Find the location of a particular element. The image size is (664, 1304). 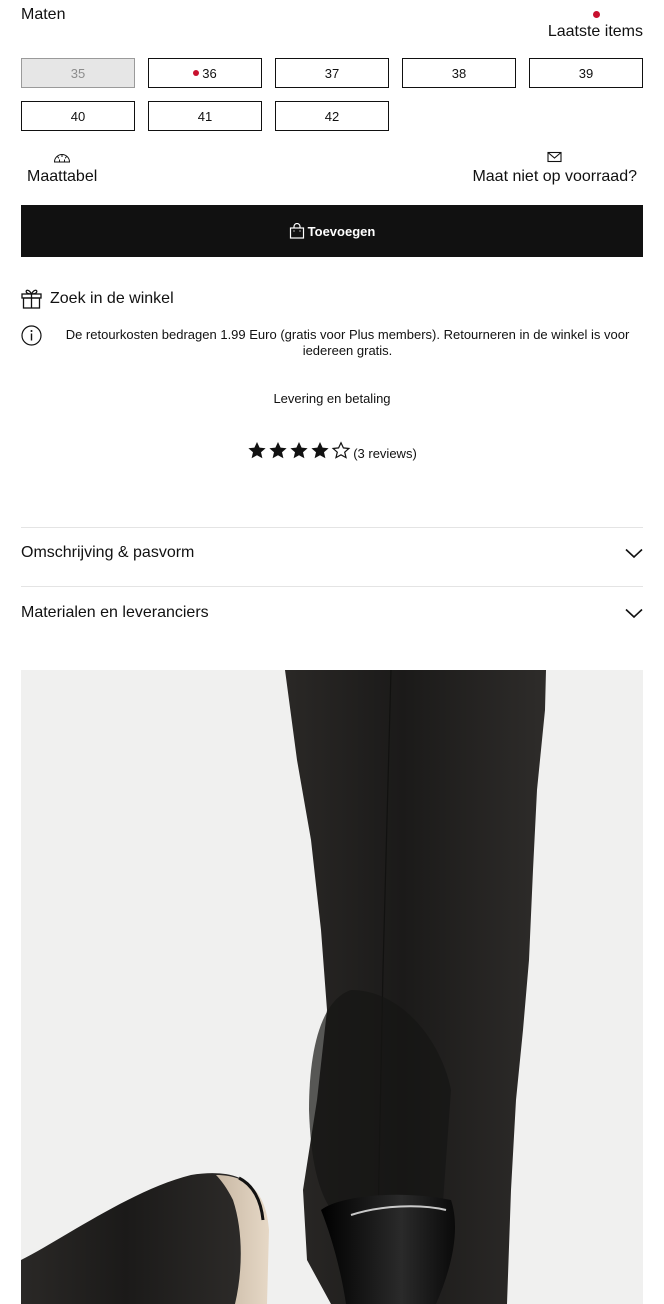

size-label: 39 is located at coordinates (586, 73).